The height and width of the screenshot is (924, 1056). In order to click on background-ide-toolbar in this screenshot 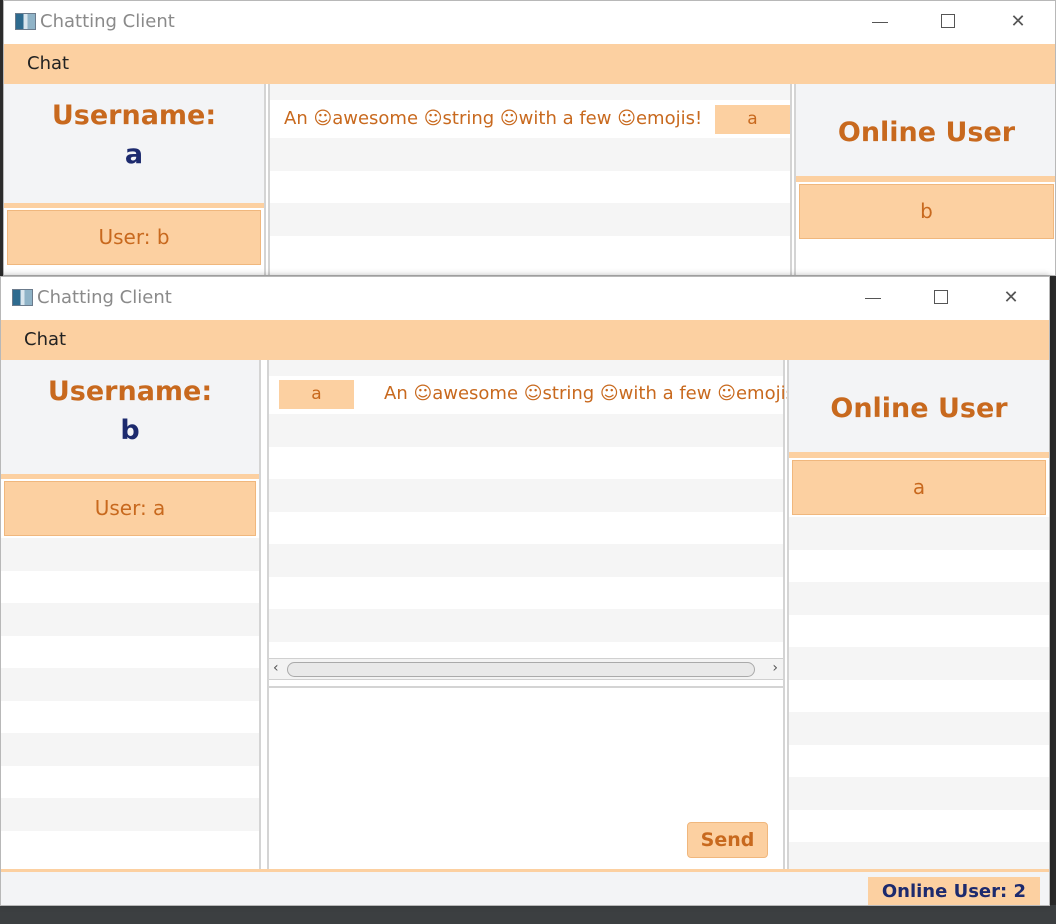, I will do `click(528, 914)`.